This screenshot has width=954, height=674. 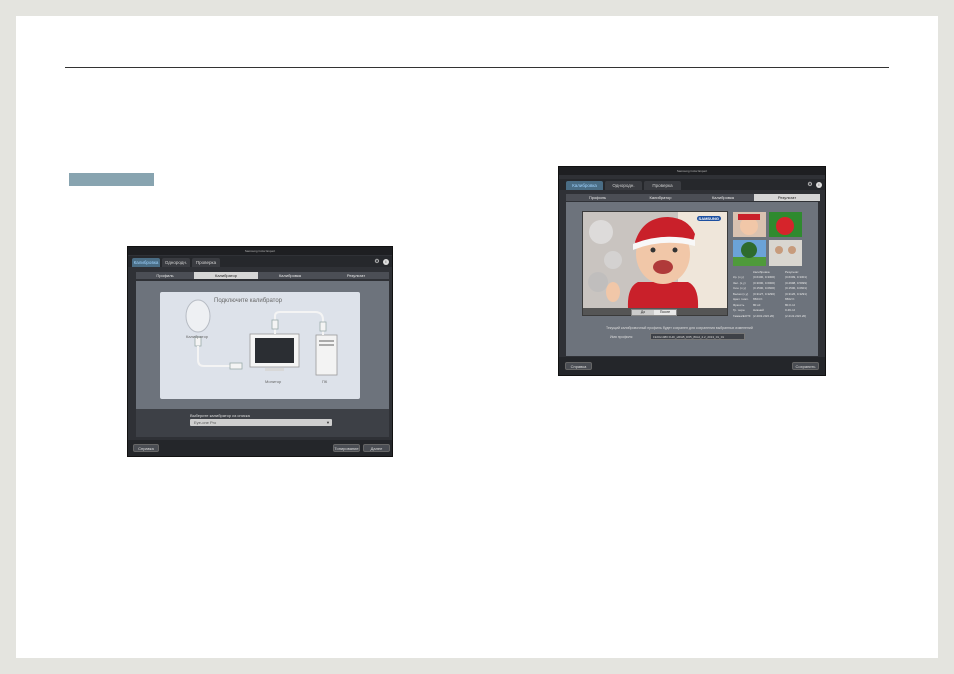 I want to click on baby-photo-preview, so click(x=655, y=260).